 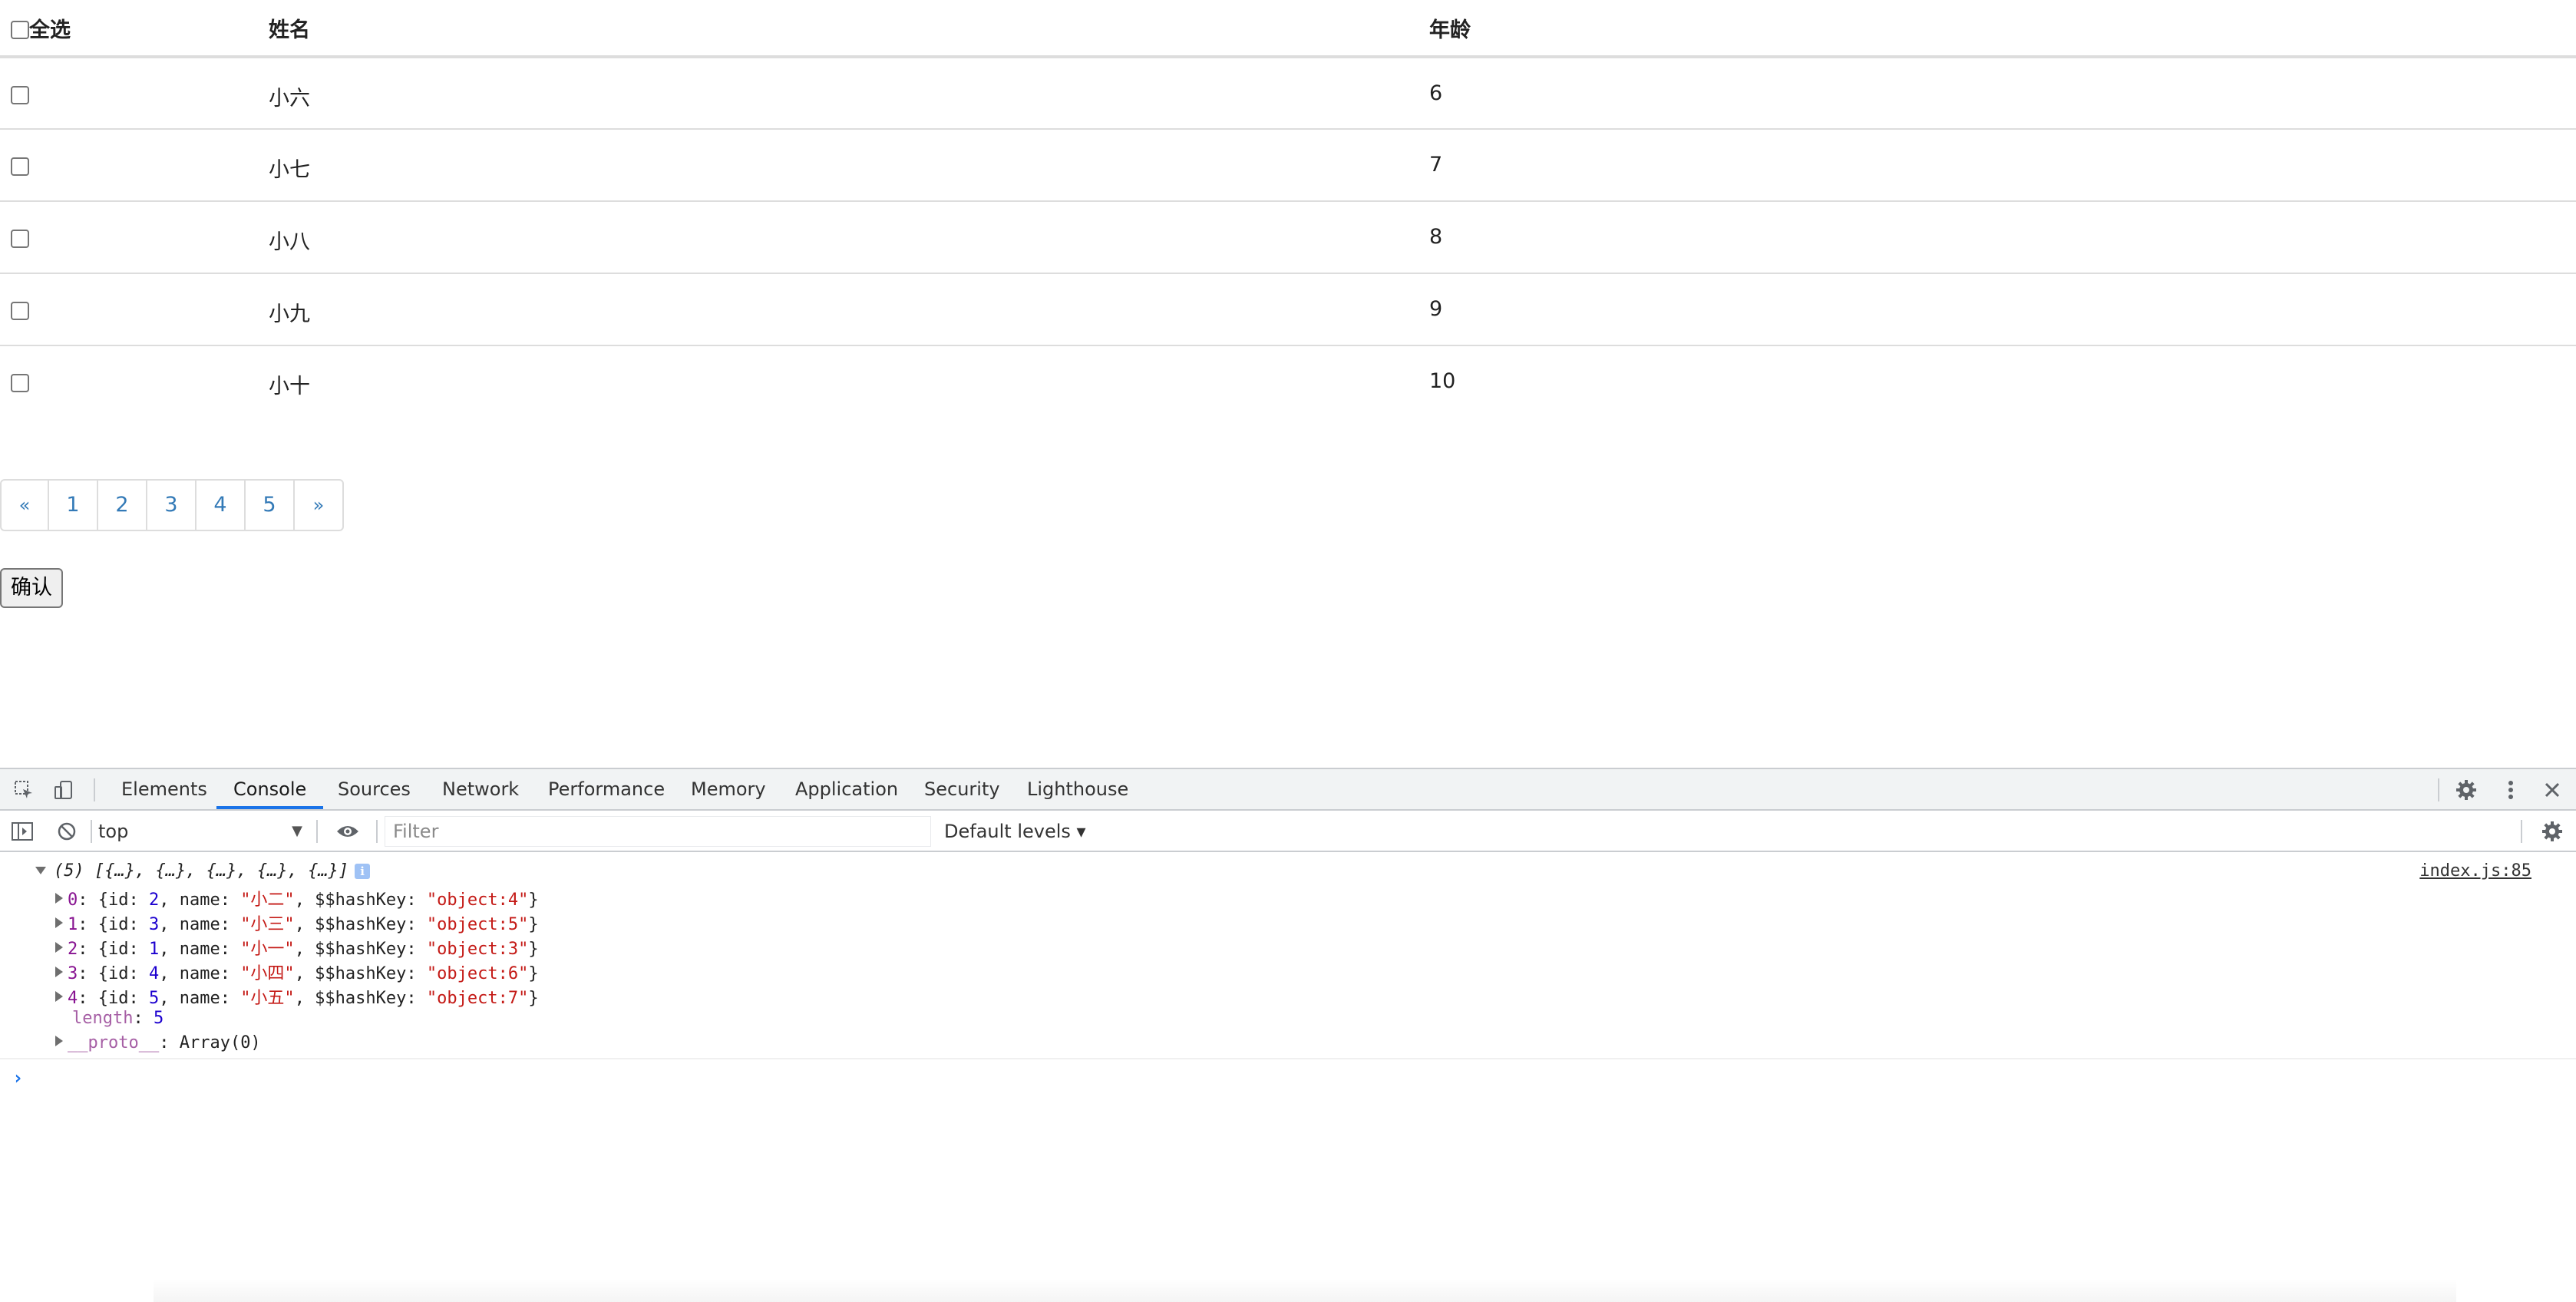 I want to click on age-header: 年龄, so click(x=1450, y=30).